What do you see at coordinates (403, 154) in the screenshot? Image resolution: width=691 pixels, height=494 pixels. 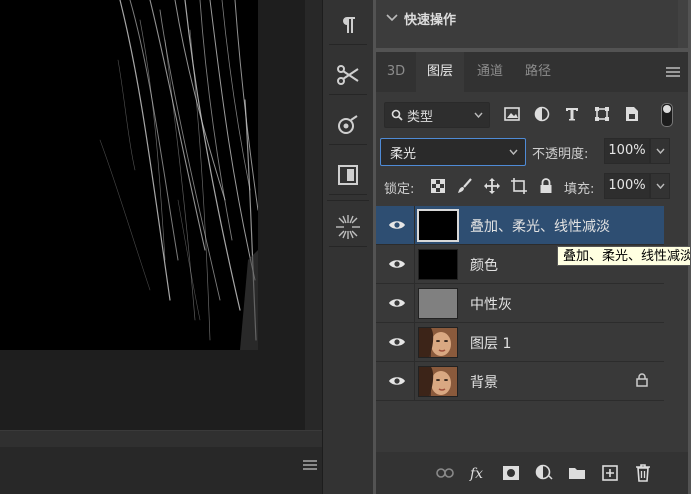 I see `blend-mode-value: 柔光` at bounding box center [403, 154].